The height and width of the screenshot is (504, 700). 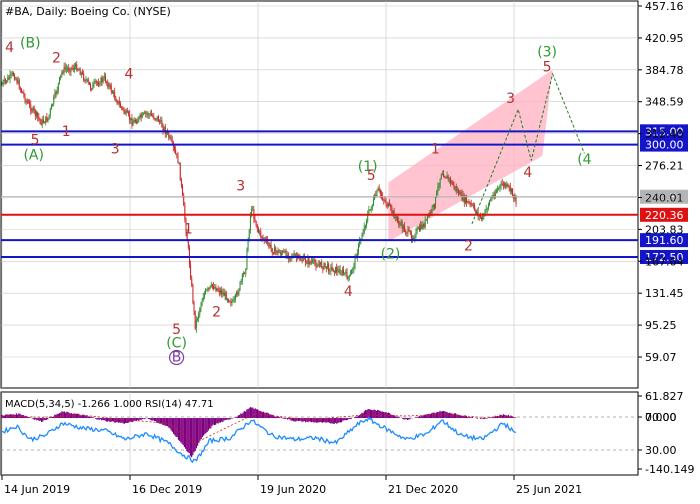 I want to click on wave-label: (3), so click(x=547, y=52).